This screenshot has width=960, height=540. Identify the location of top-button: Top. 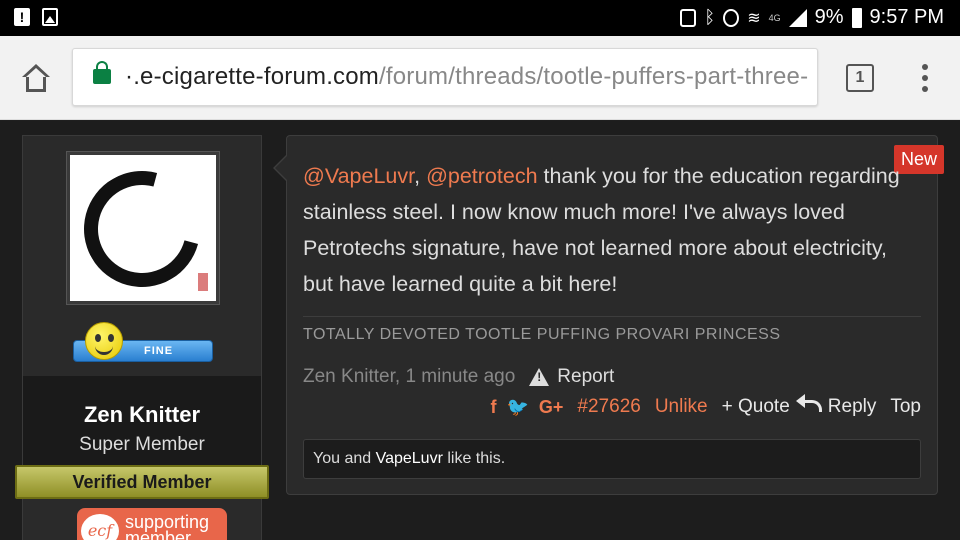
(905, 407).